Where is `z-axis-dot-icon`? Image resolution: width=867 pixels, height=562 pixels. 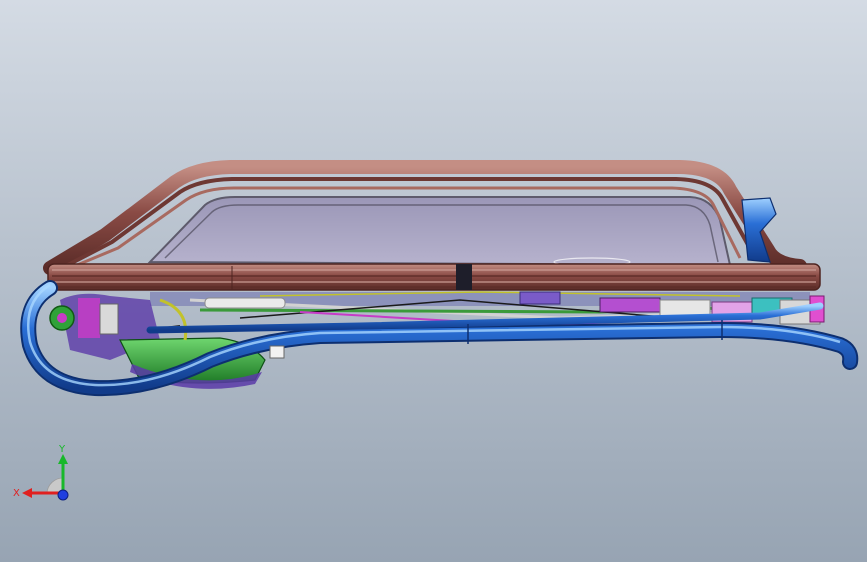 z-axis-dot-icon is located at coordinates (63, 495).